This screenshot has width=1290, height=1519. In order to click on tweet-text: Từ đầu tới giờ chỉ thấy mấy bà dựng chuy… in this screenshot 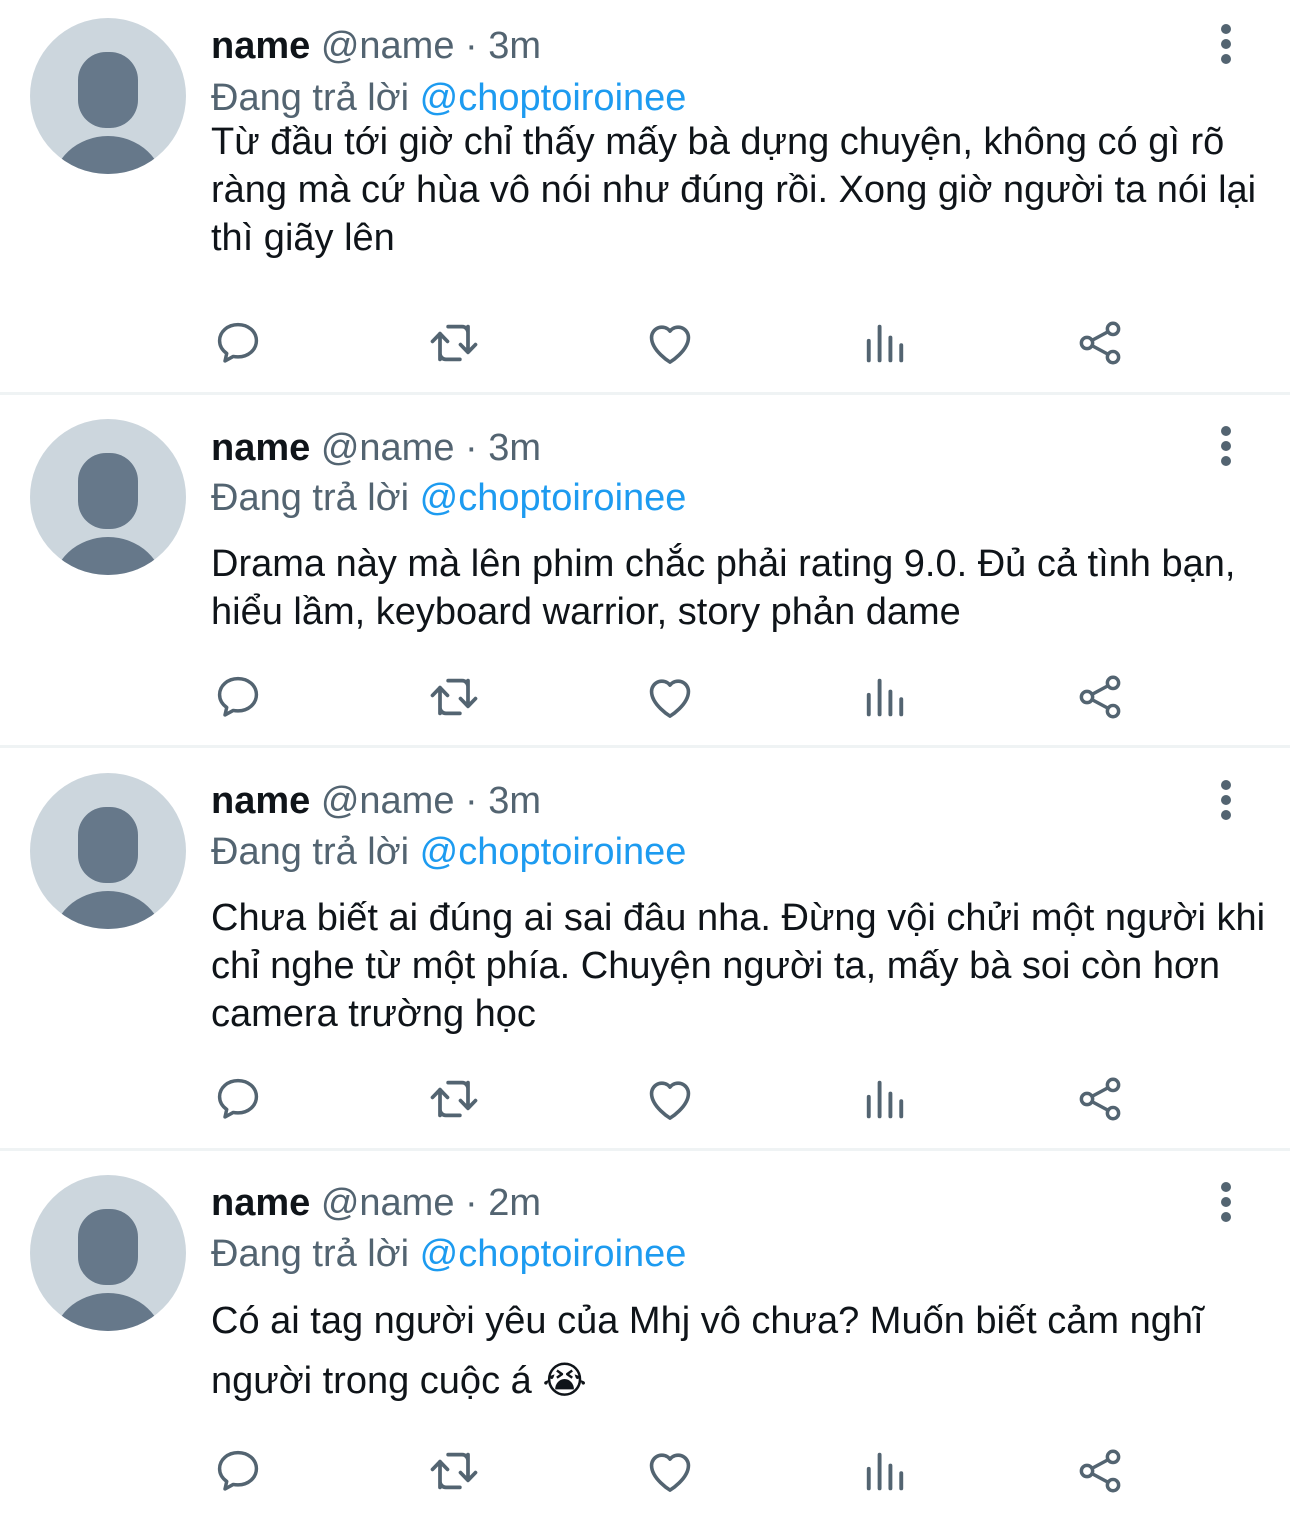, I will do `click(739, 190)`.